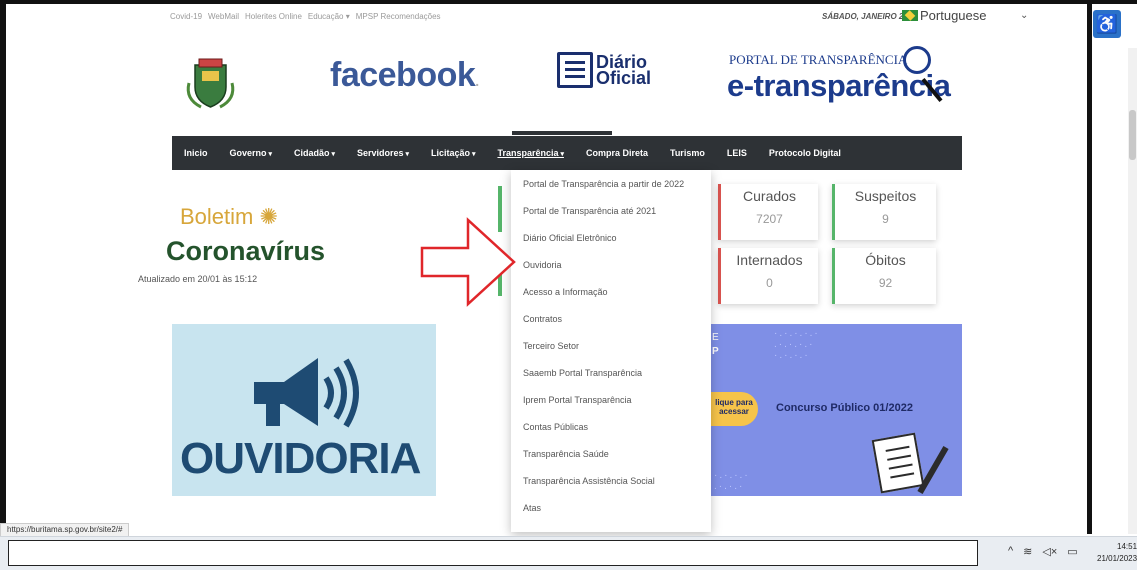  What do you see at coordinates (769, 283) in the screenshot?
I see `stat-value: 0` at bounding box center [769, 283].